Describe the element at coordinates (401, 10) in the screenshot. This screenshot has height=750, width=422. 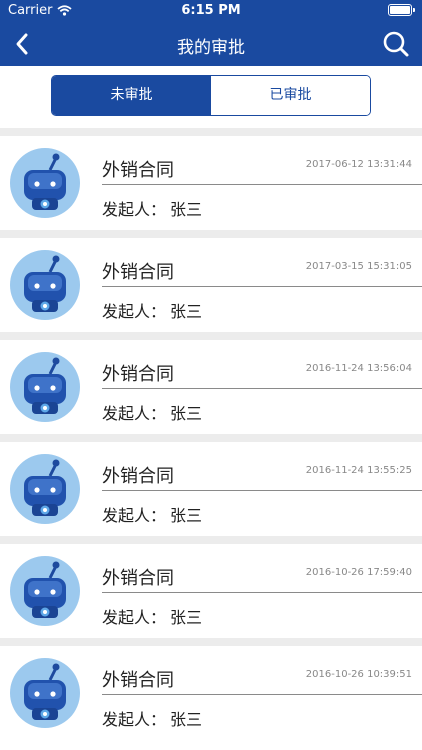
I see `battery-icon` at that location.